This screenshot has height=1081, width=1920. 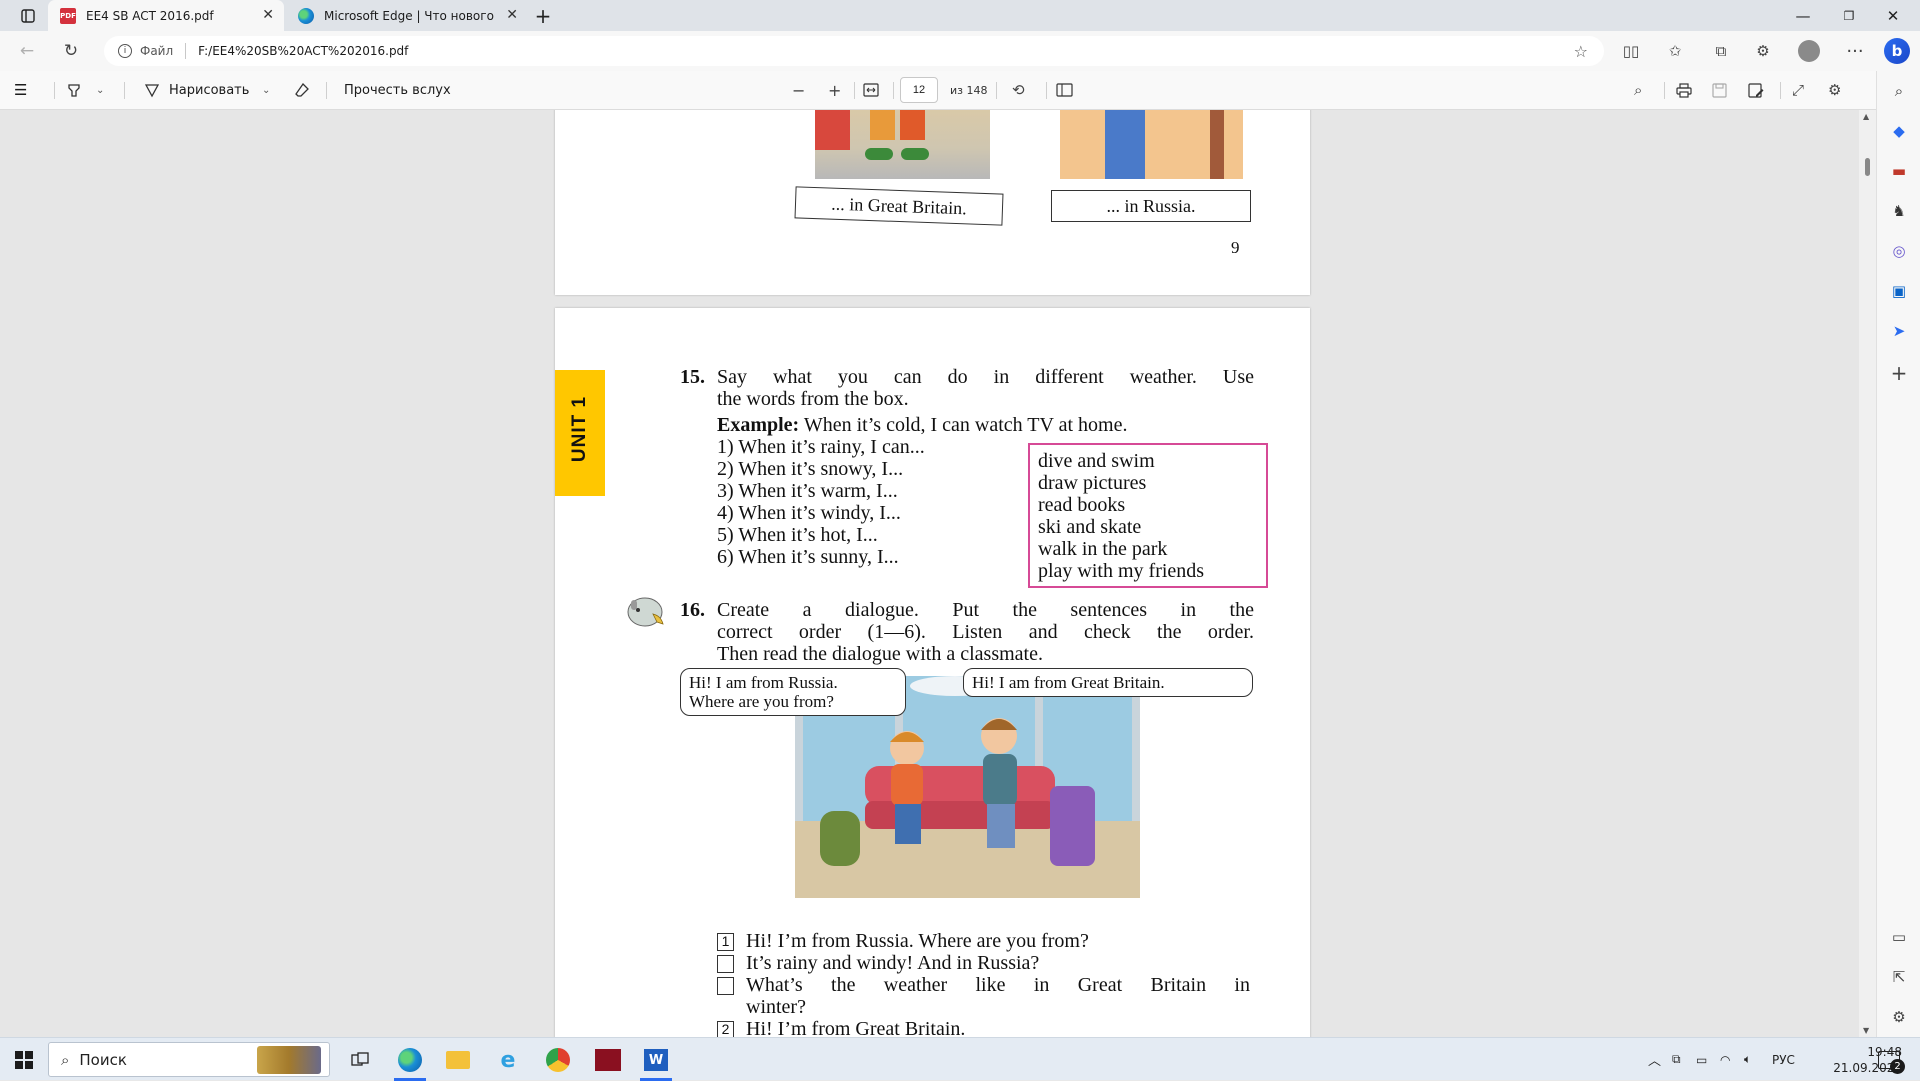 I want to click on listen-audio-icon, so click(x=646, y=612).